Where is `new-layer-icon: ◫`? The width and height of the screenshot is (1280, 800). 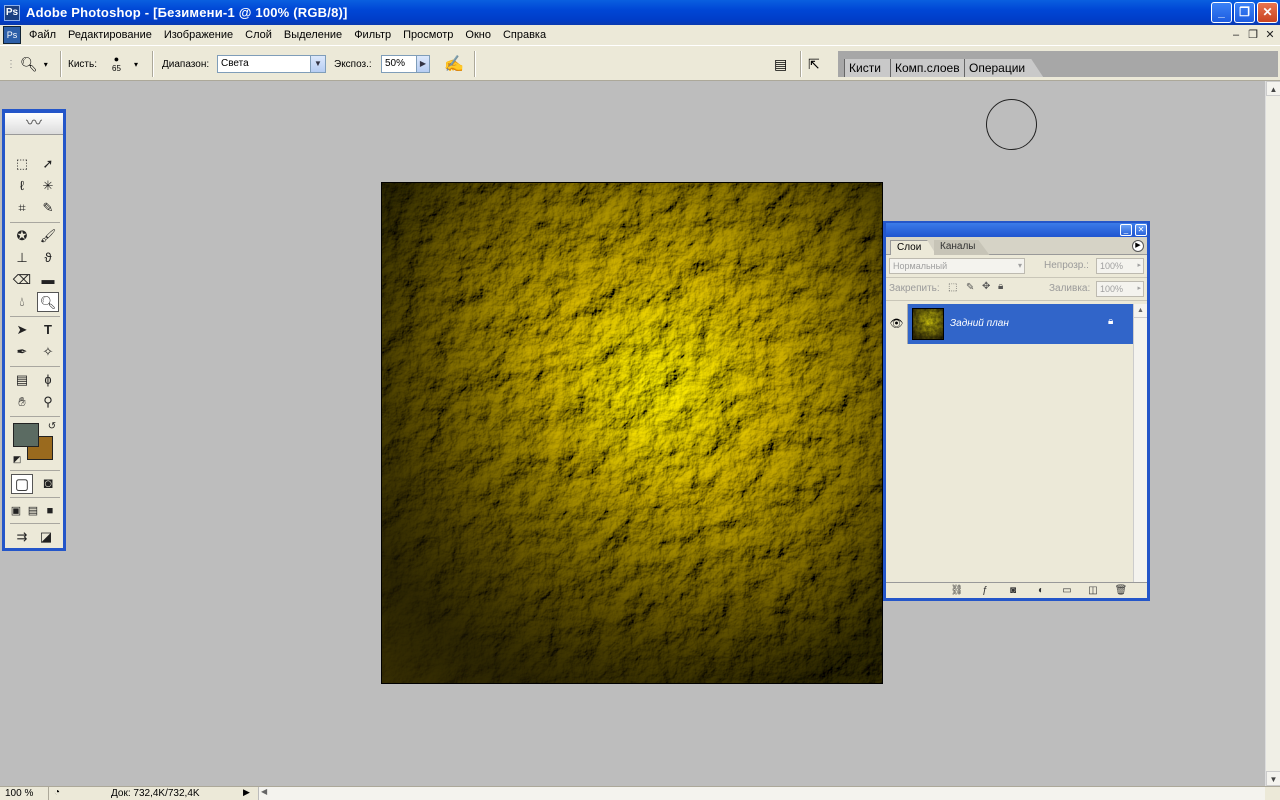
new-layer-icon: ◫ is located at coordinates (1093, 590).